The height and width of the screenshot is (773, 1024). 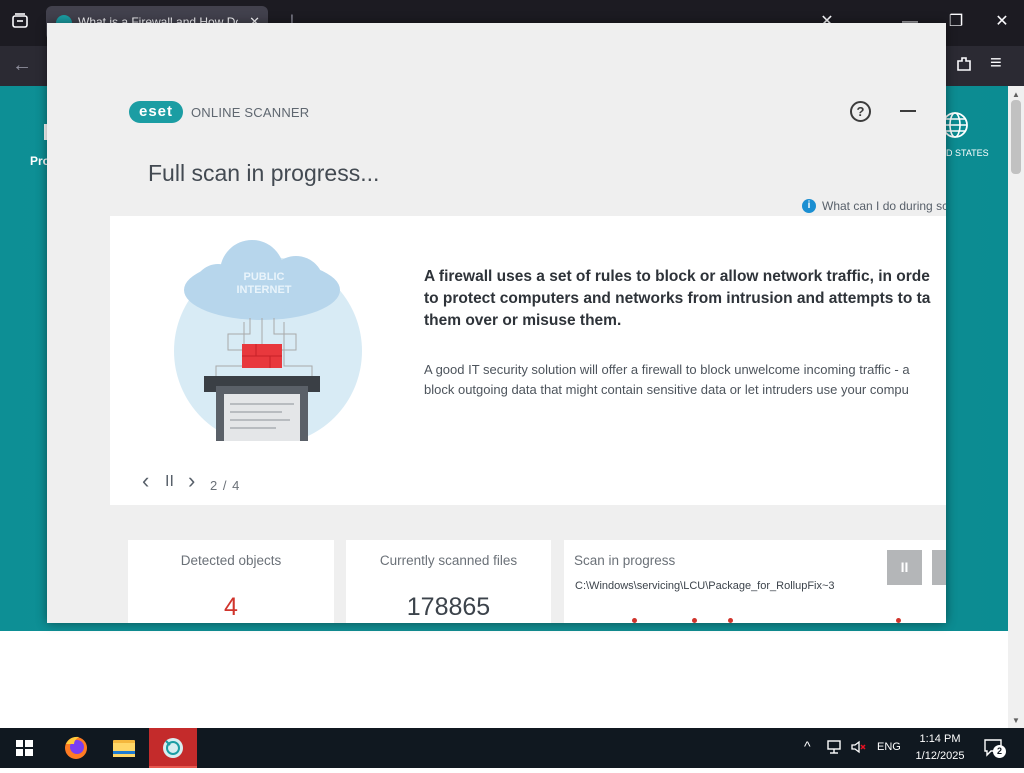 What do you see at coordinates (1016, 720) in the screenshot?
I see `scroll-down-icon: ▼` at bounding box center [1016, 720].